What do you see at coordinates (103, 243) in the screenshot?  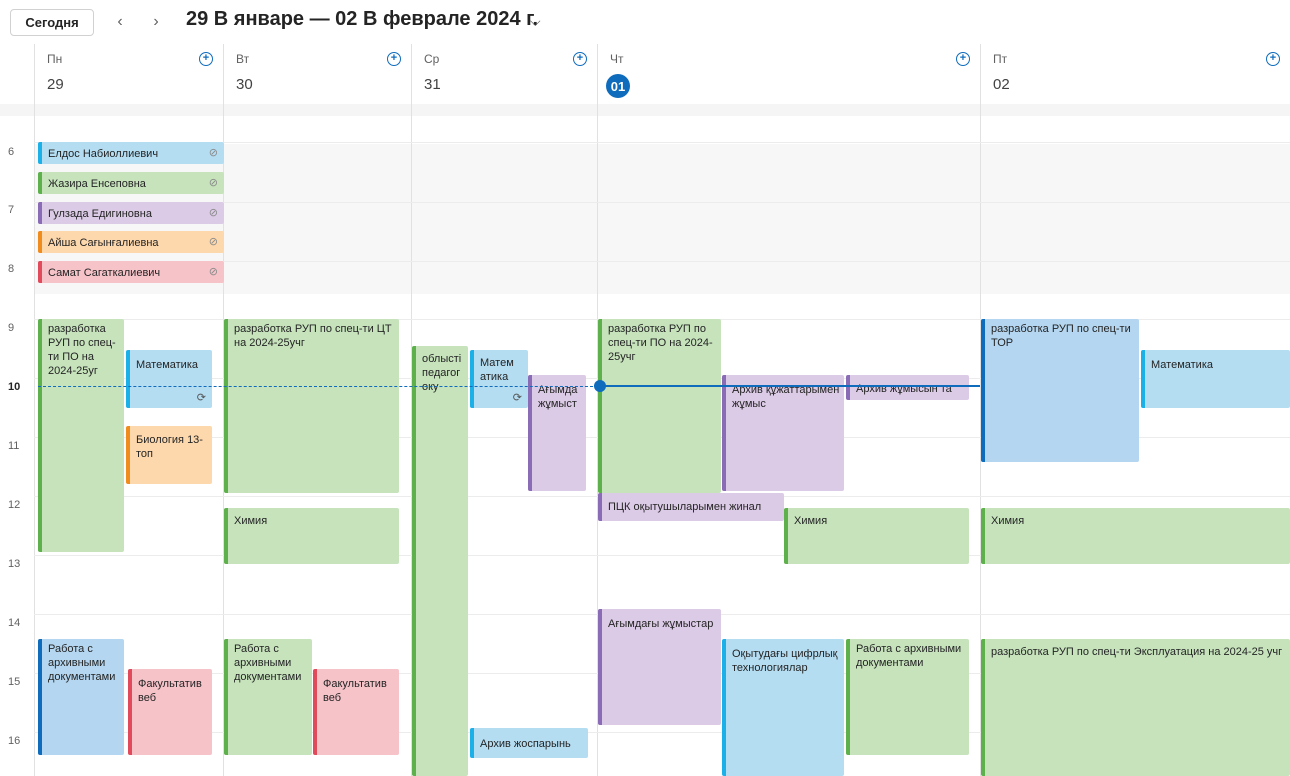 I see `event-title: Айша Сағынғалиевна` at bounding box center [103, 243].